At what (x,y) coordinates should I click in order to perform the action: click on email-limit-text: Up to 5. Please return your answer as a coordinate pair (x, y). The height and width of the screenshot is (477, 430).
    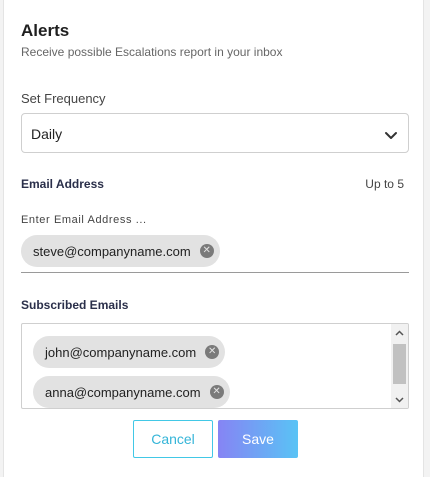
    Looking at the image, I should click on (384, 184).